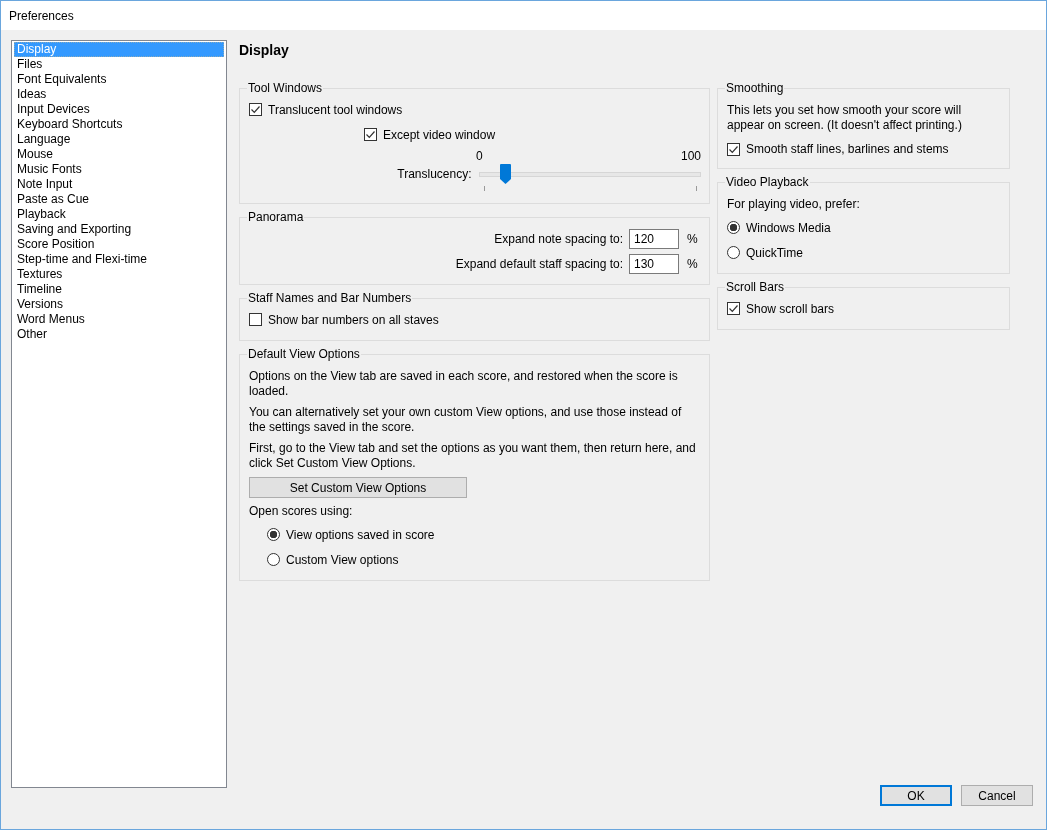 This screenshot has width=1047, height=830. Describe the element at coordinates (788, 227) in the screenshot. I see `radio-label: Windows Media` at that location.